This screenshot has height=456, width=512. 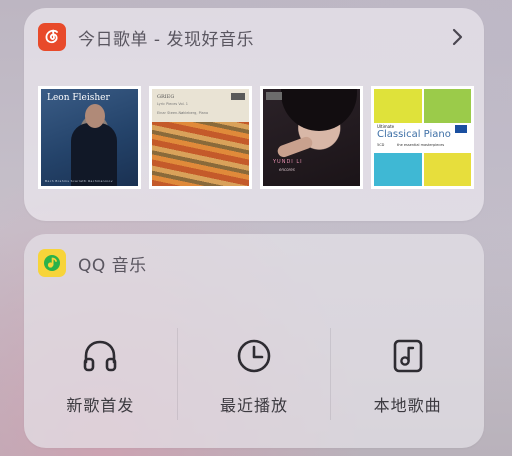 What do you see at coordinates (100, 374) in the screenshot?
I see `new-songs-button: 新歌首发` at bounding box center [100, 374].